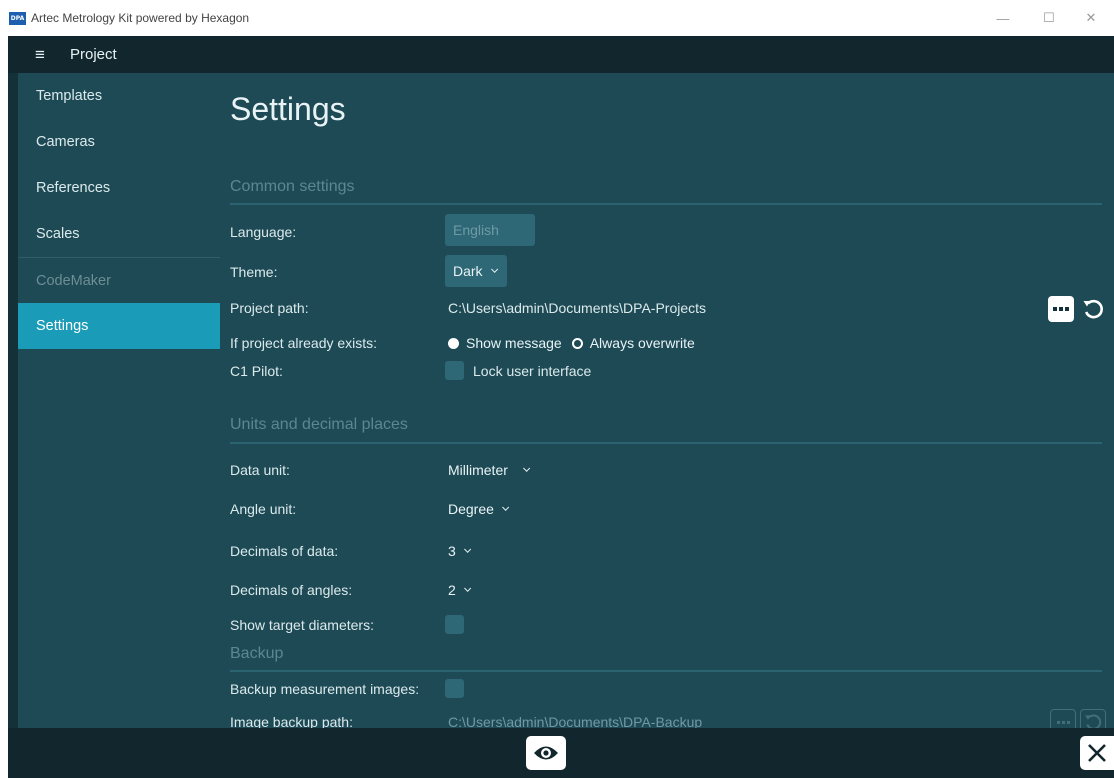 Image resolution: width=1114 pixels, height=778 pixels. What do you see at coordinates (302, 625) in the screenshot?
I see `show-diameters-label: Show target diameters:` at bounding box center [302, 625].